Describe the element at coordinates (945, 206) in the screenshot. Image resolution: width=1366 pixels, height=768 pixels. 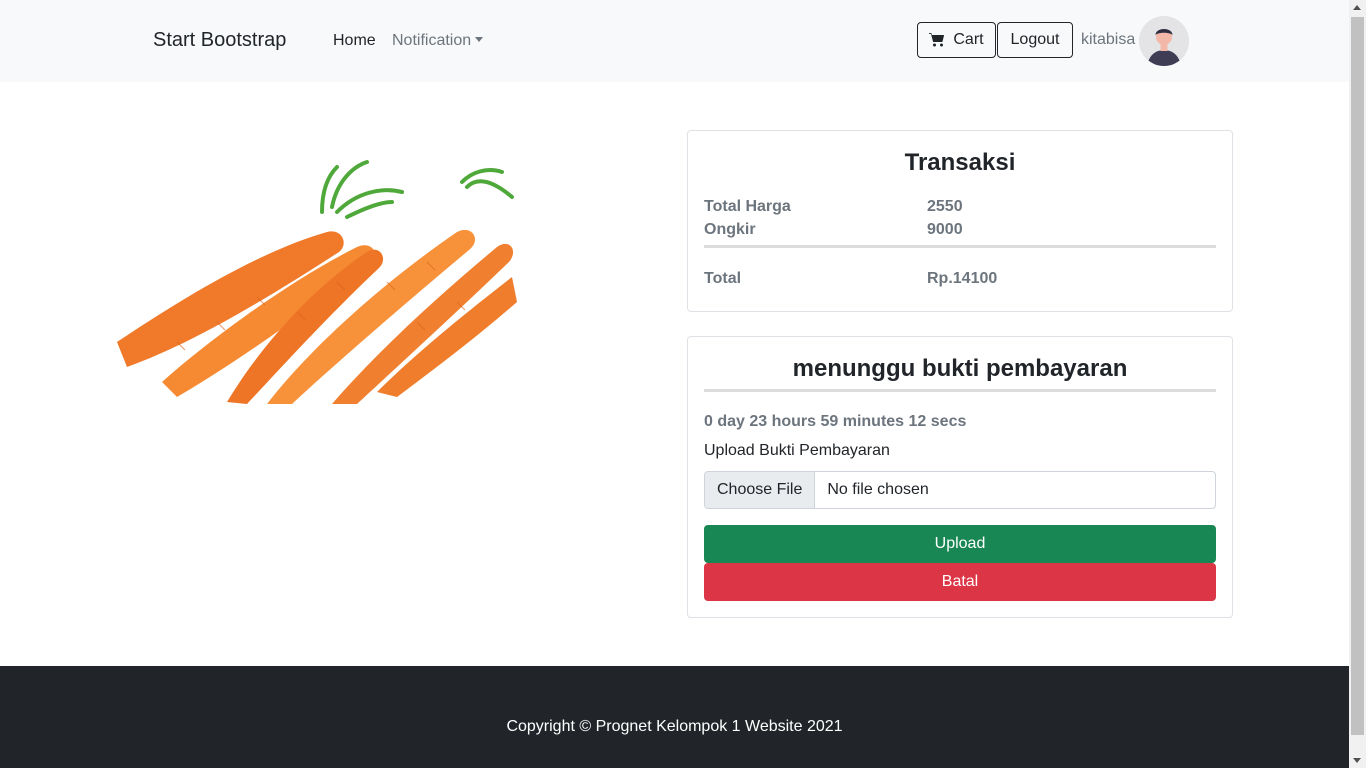
I see `total-harga-value: 2550` at that location.